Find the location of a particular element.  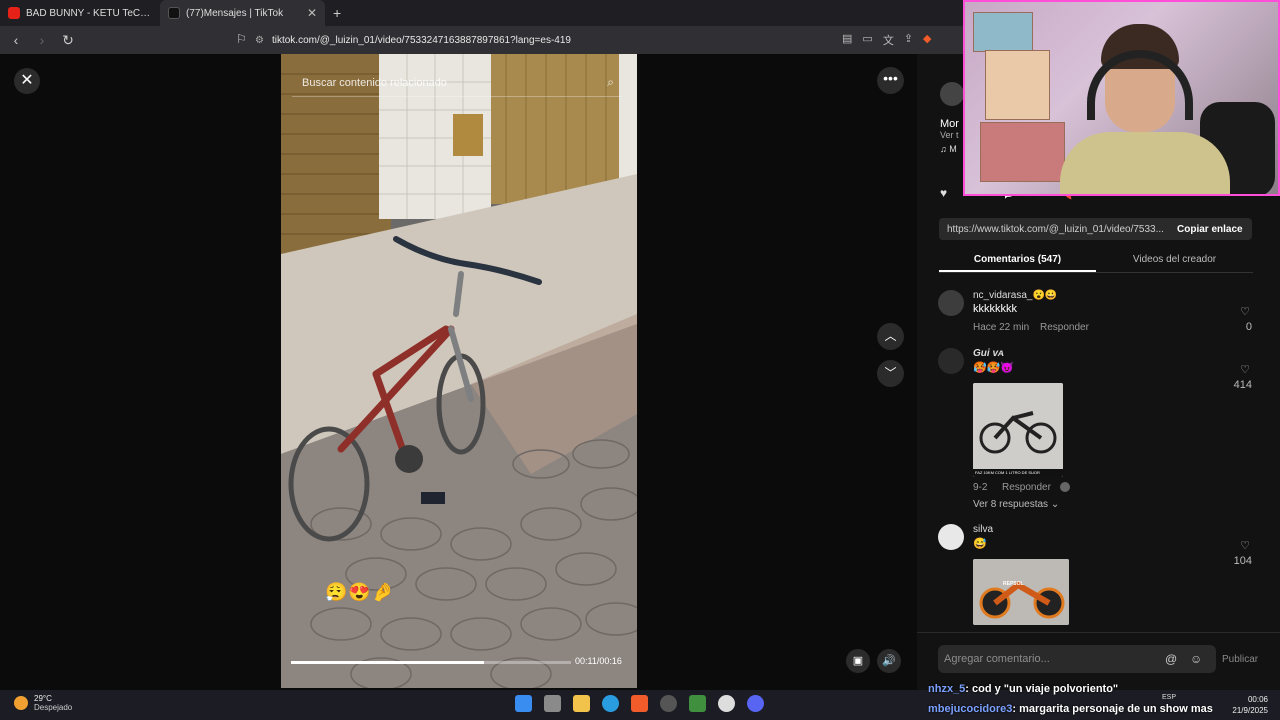

new-tab-button: + is located at coordinates (337, 13).